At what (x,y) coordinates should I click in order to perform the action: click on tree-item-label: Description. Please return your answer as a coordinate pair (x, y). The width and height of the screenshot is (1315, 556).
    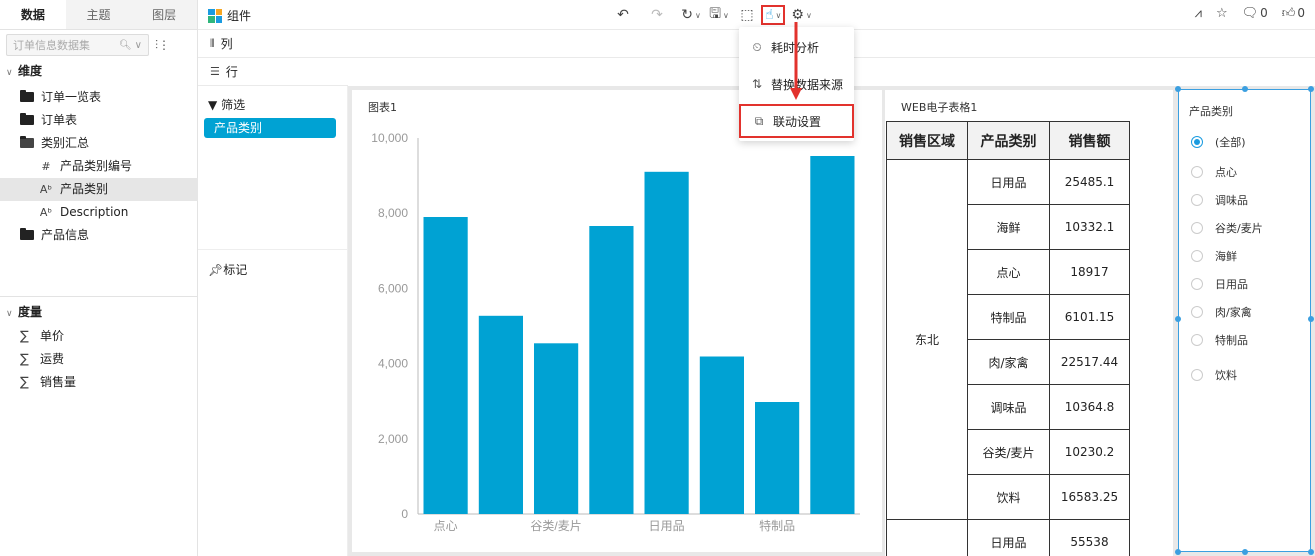
    Looking at the image, I should click on (94, 212).